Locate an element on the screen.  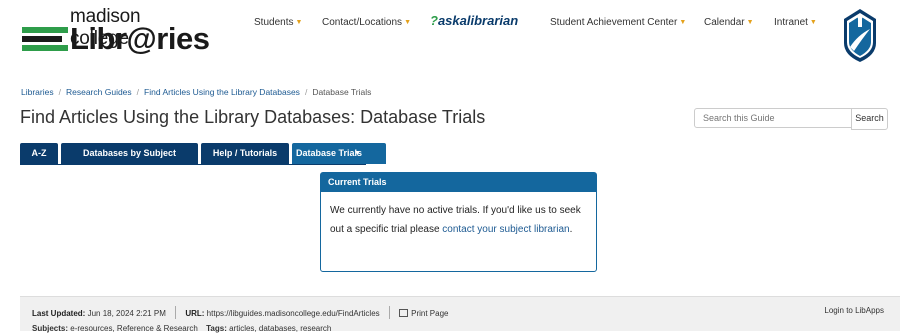
print-page-link: Print Page is located at coordinates (423, 313).